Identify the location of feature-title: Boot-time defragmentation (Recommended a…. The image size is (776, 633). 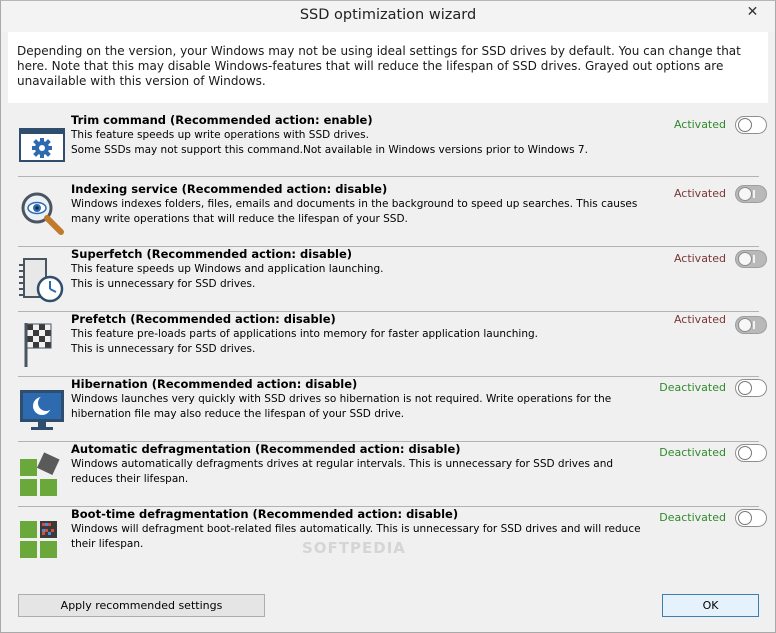
(265, 514).